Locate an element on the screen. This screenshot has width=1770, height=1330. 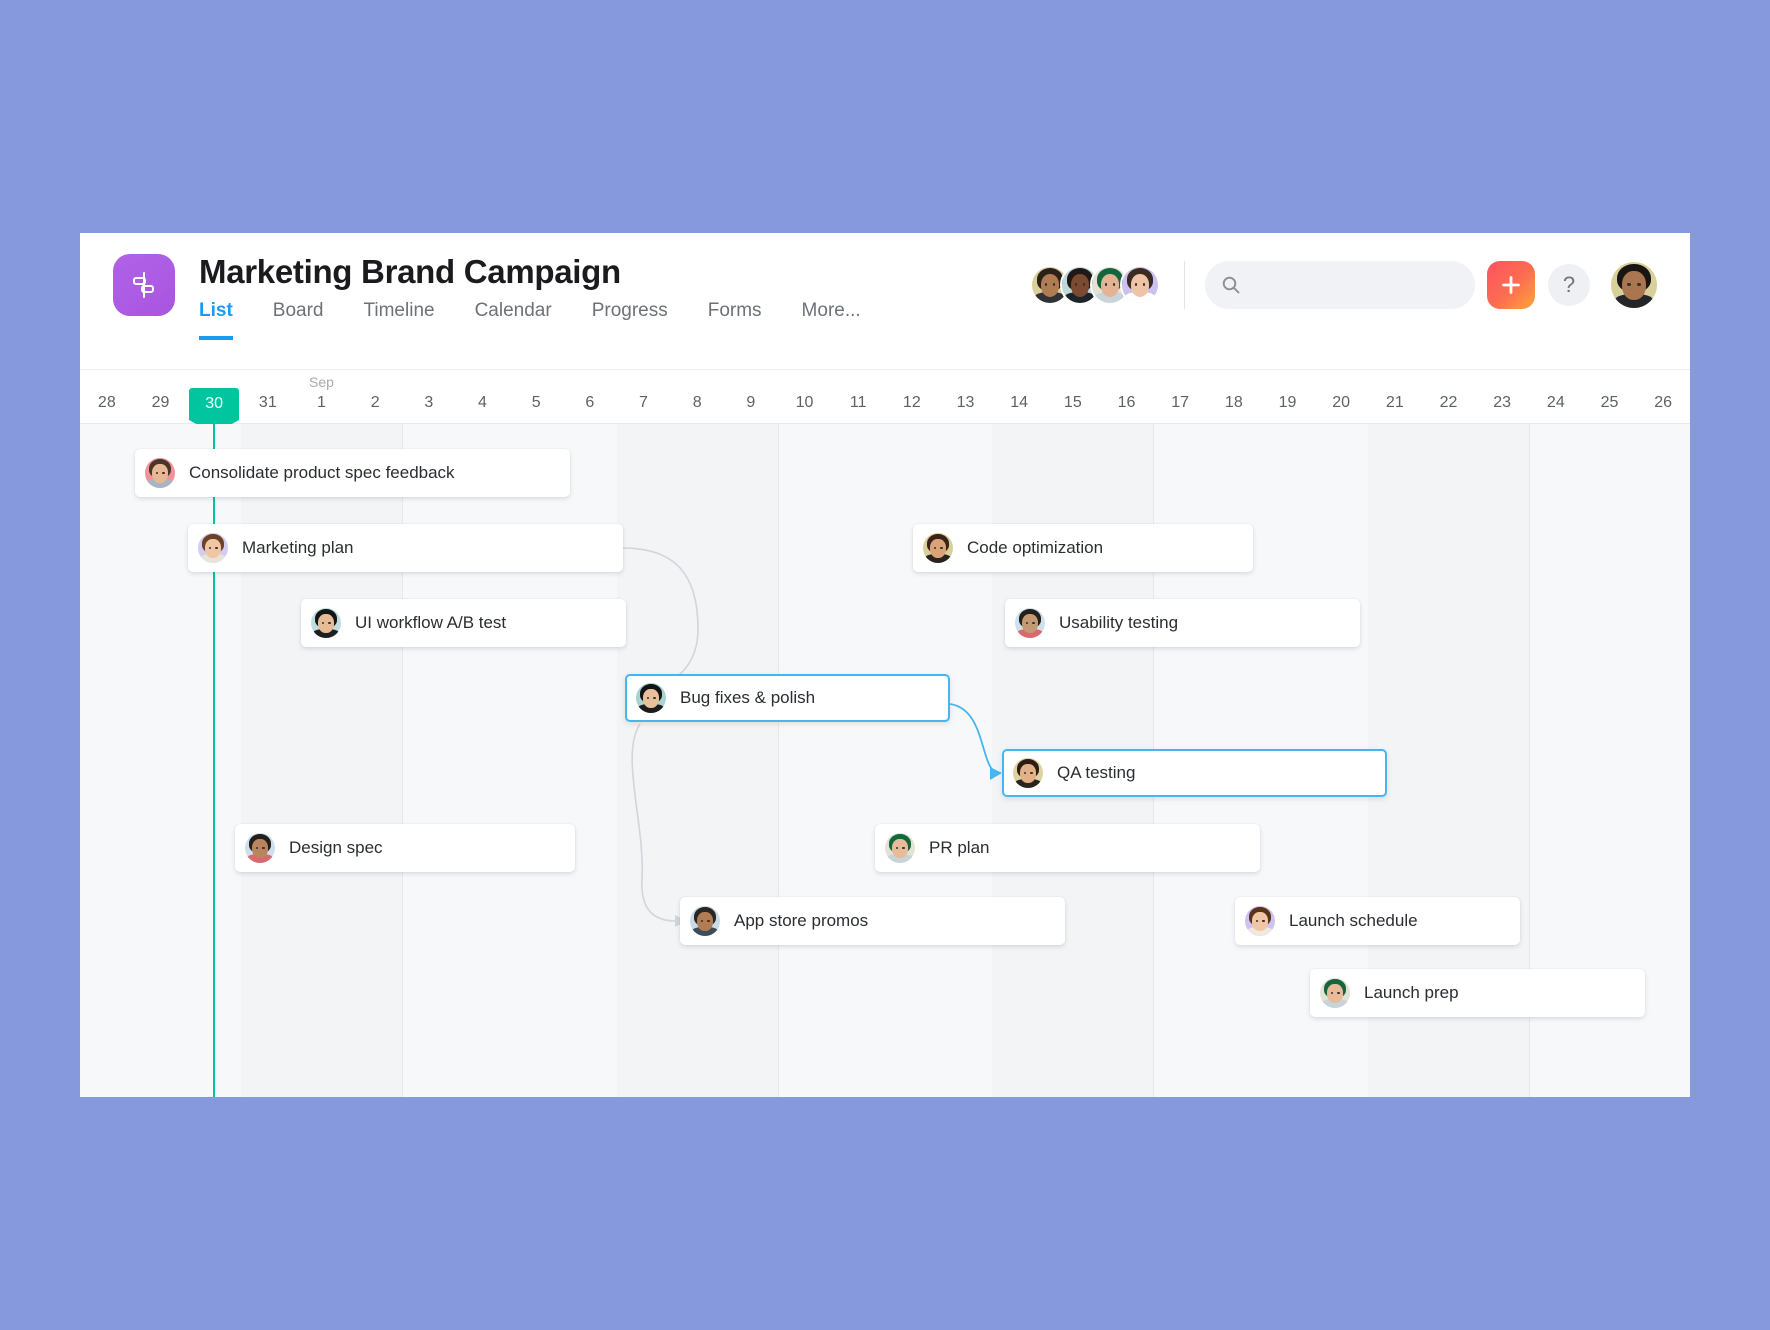
ruler-day-today: 30 is located at coordinates (214, 411).